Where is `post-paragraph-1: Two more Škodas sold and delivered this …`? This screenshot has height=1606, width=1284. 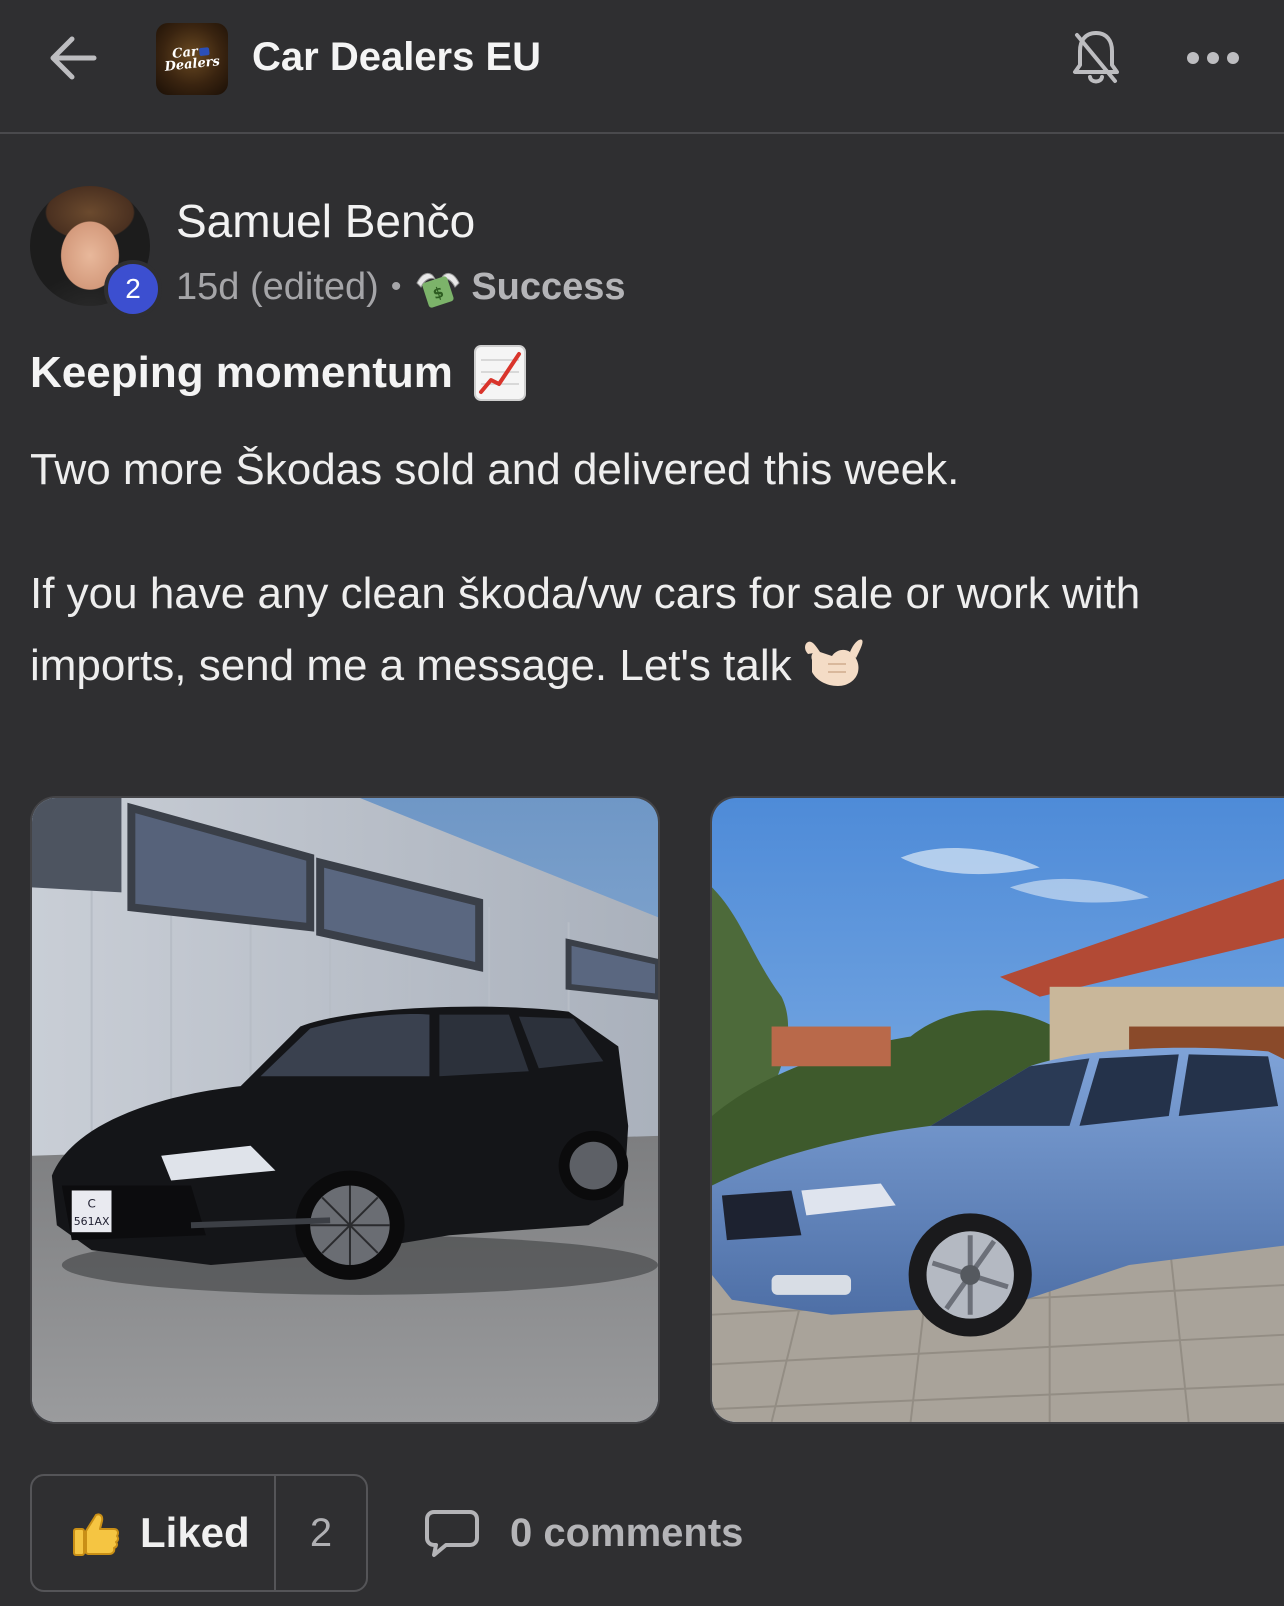
post-paragraph-1: Two more Škodas sold and delivered this … is located at coordinates (495, 469).